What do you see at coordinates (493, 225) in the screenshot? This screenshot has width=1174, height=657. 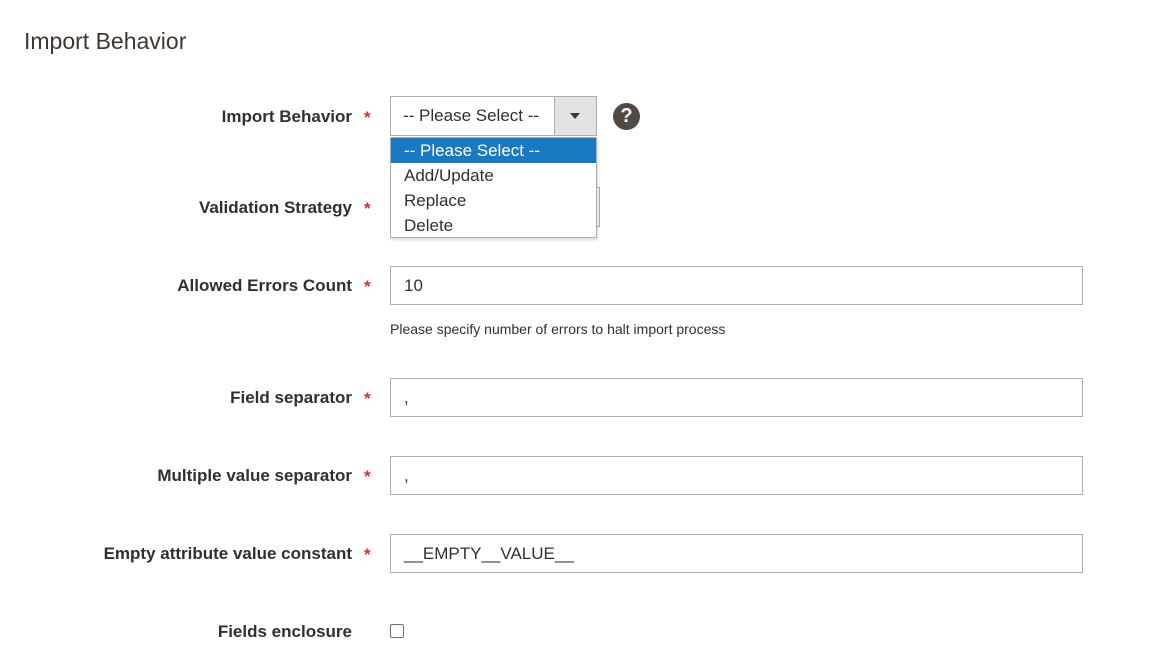 I see `dropdown-option: Delete` at bounding box center [493, 225].